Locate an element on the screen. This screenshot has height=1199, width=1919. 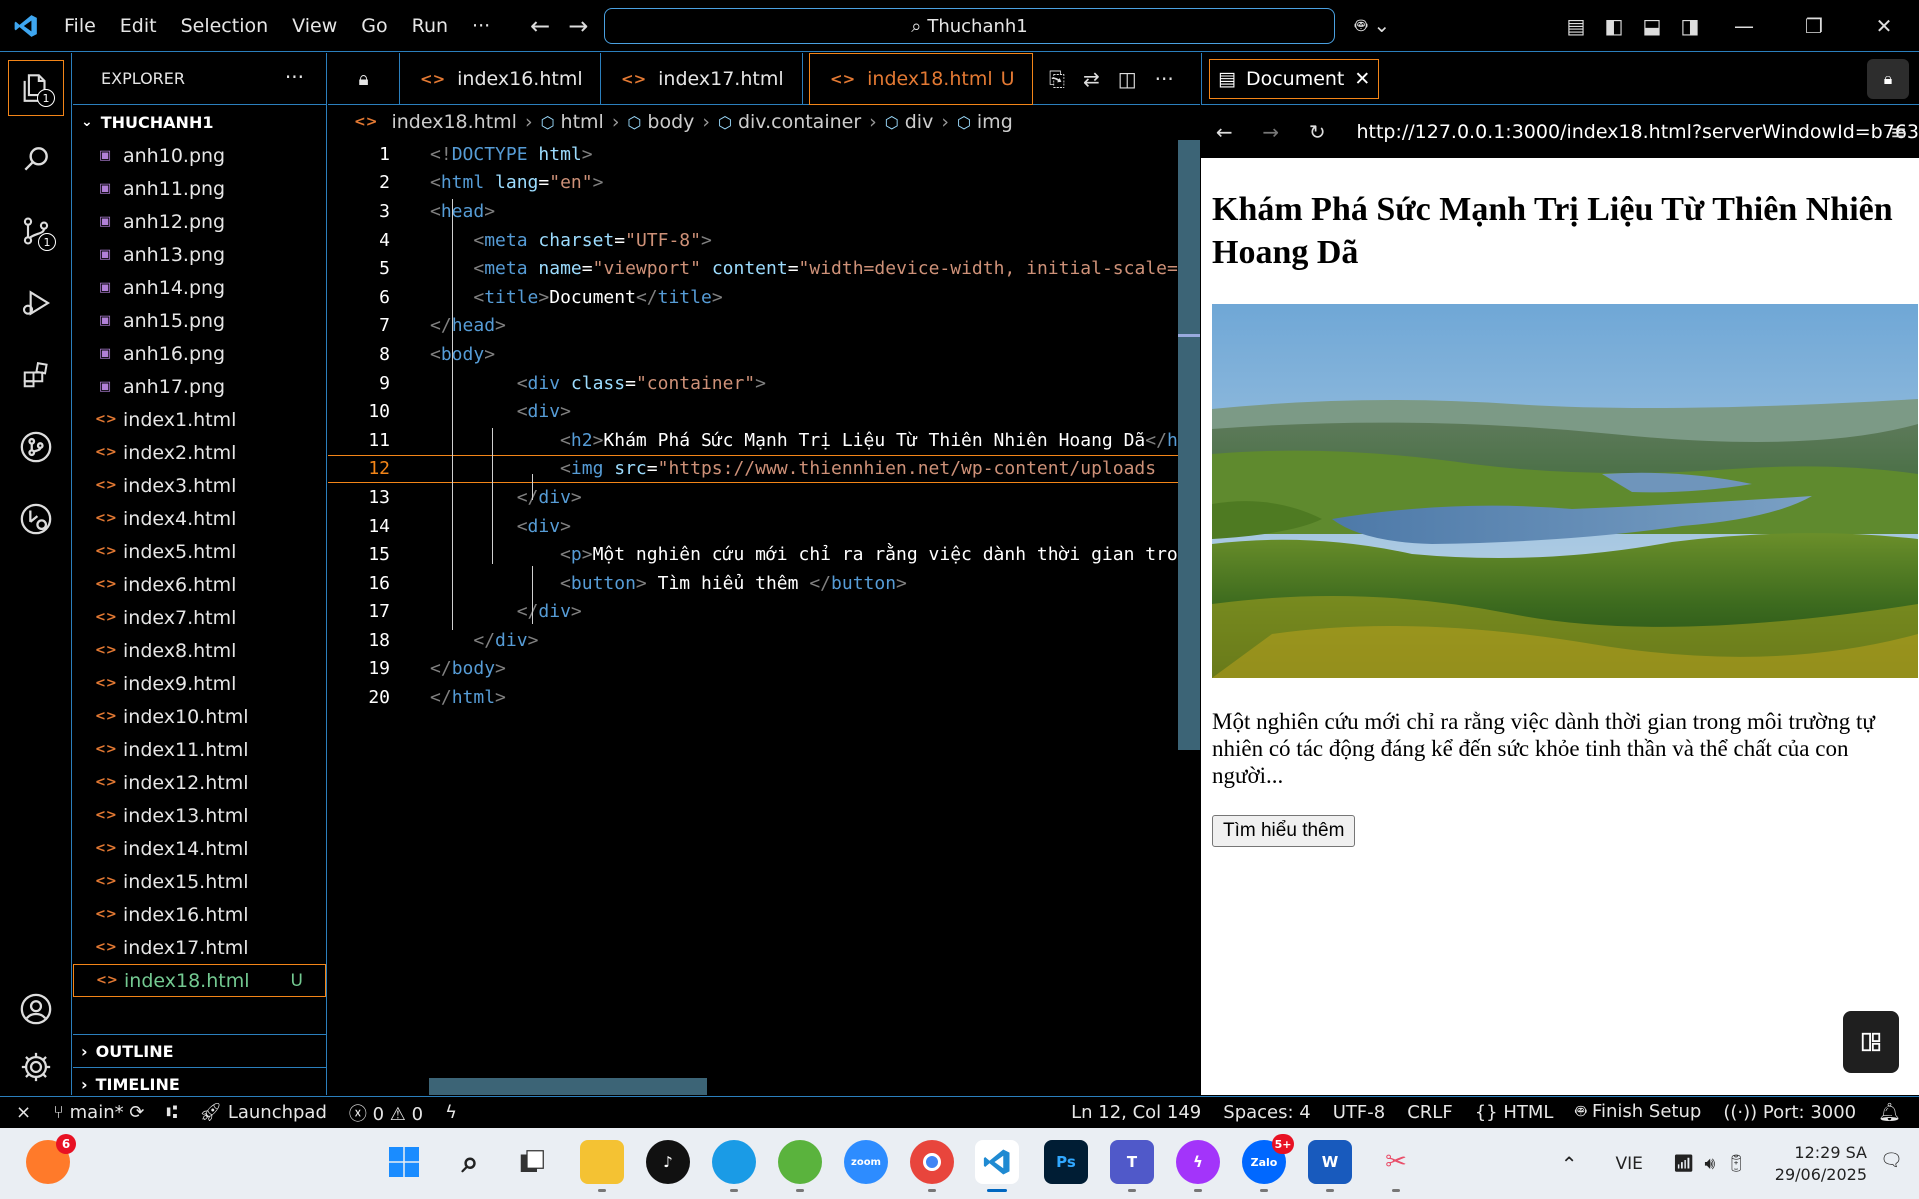
input-language: VIE is located at coordinates (1628, 1164).